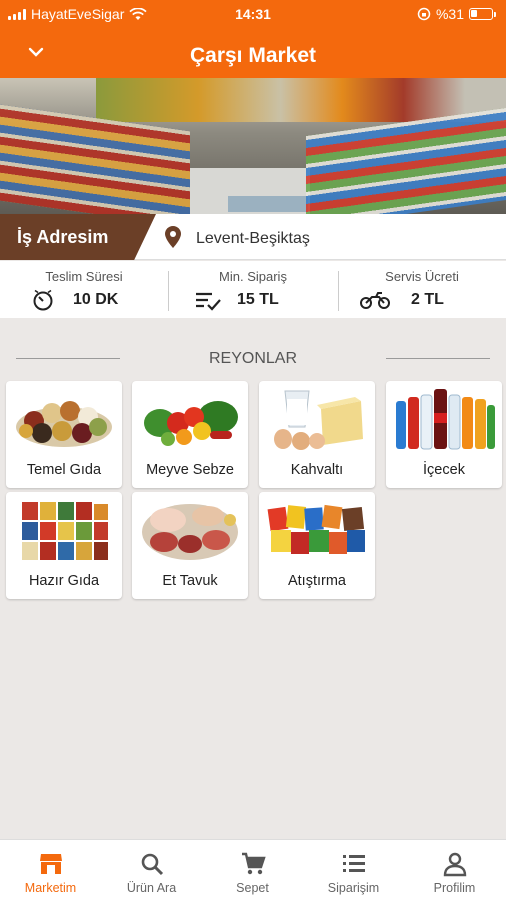 Image resolution: width=506 pixels, height=900 pixels. Describe the element at coordinates (316, 529) in the screenshot. I see `snacks-image` at that location.